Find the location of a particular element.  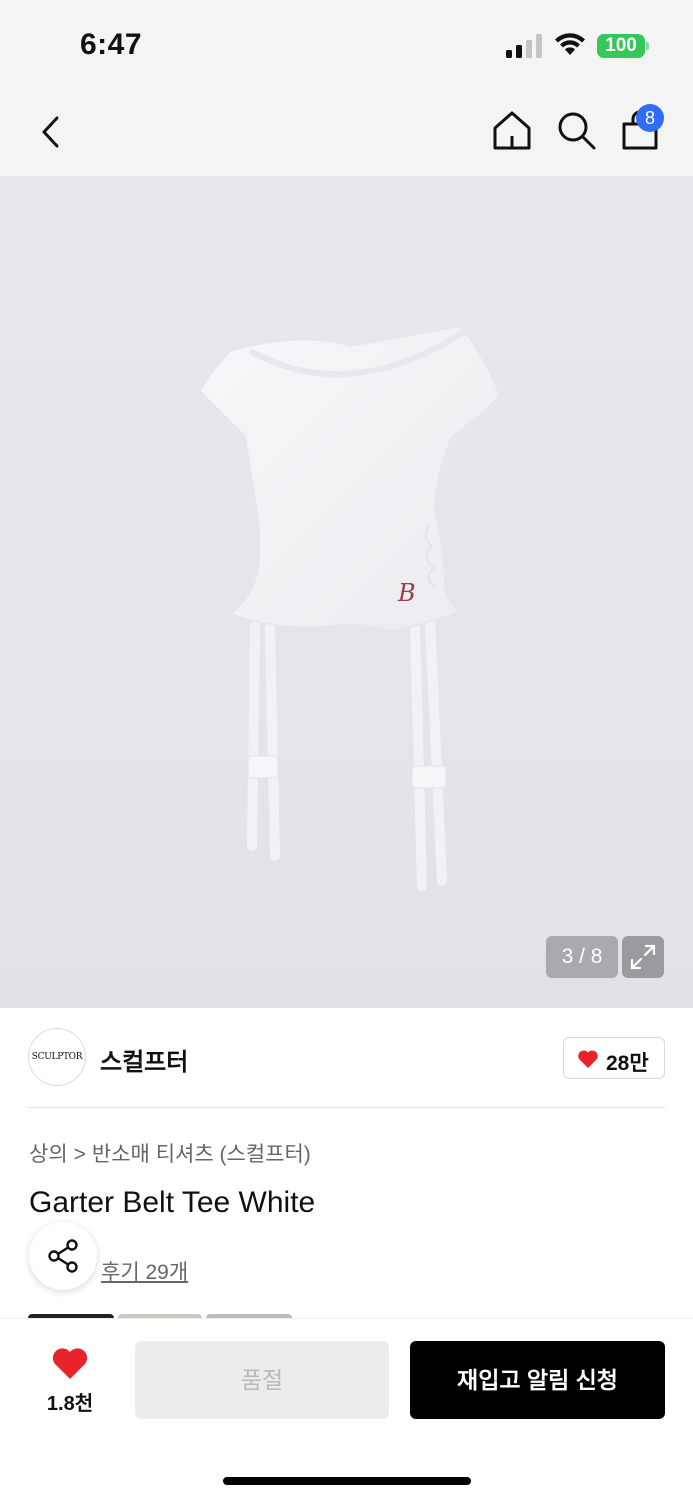

brand-like-button: 28만 is located at coordinates (614, 1058).